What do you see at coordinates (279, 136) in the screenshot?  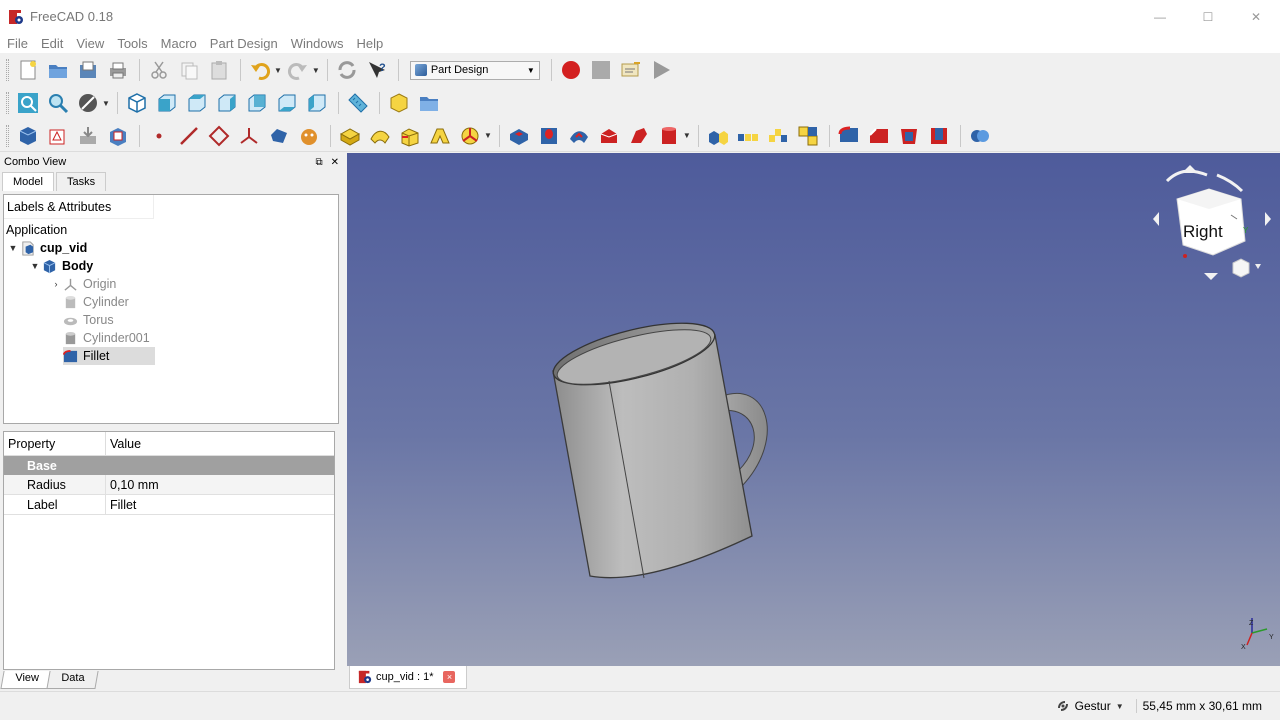 I see `shape-binder-button` at bounding box center [279, 136].